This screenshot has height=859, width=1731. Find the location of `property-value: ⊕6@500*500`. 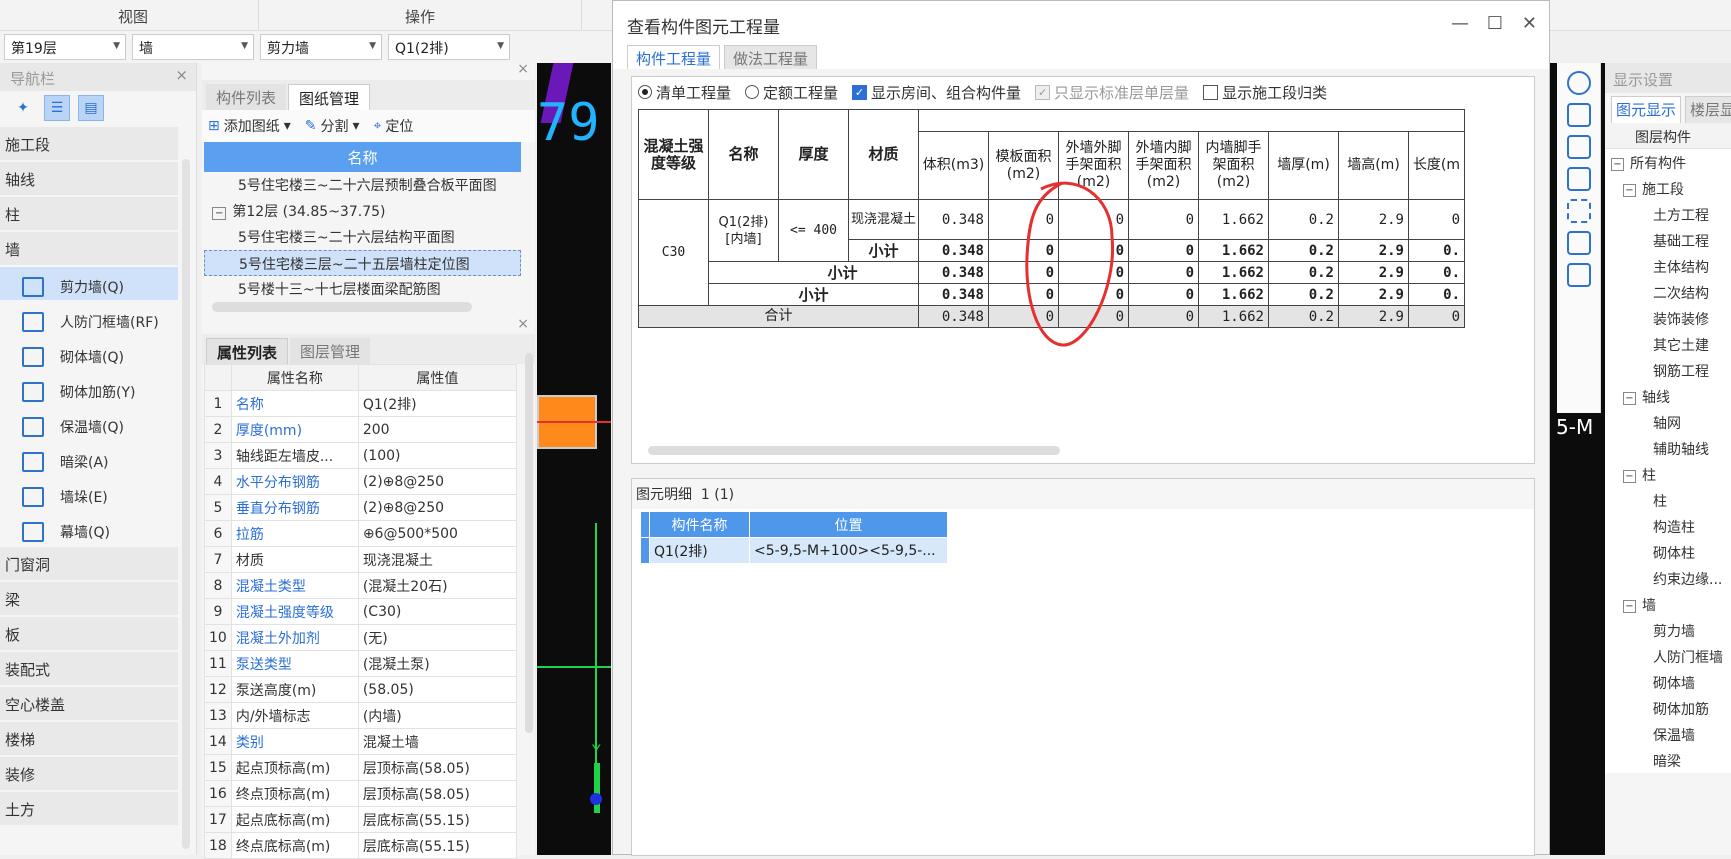

property-value: ⊕6@500*500 is located at coordinates (437, 533).